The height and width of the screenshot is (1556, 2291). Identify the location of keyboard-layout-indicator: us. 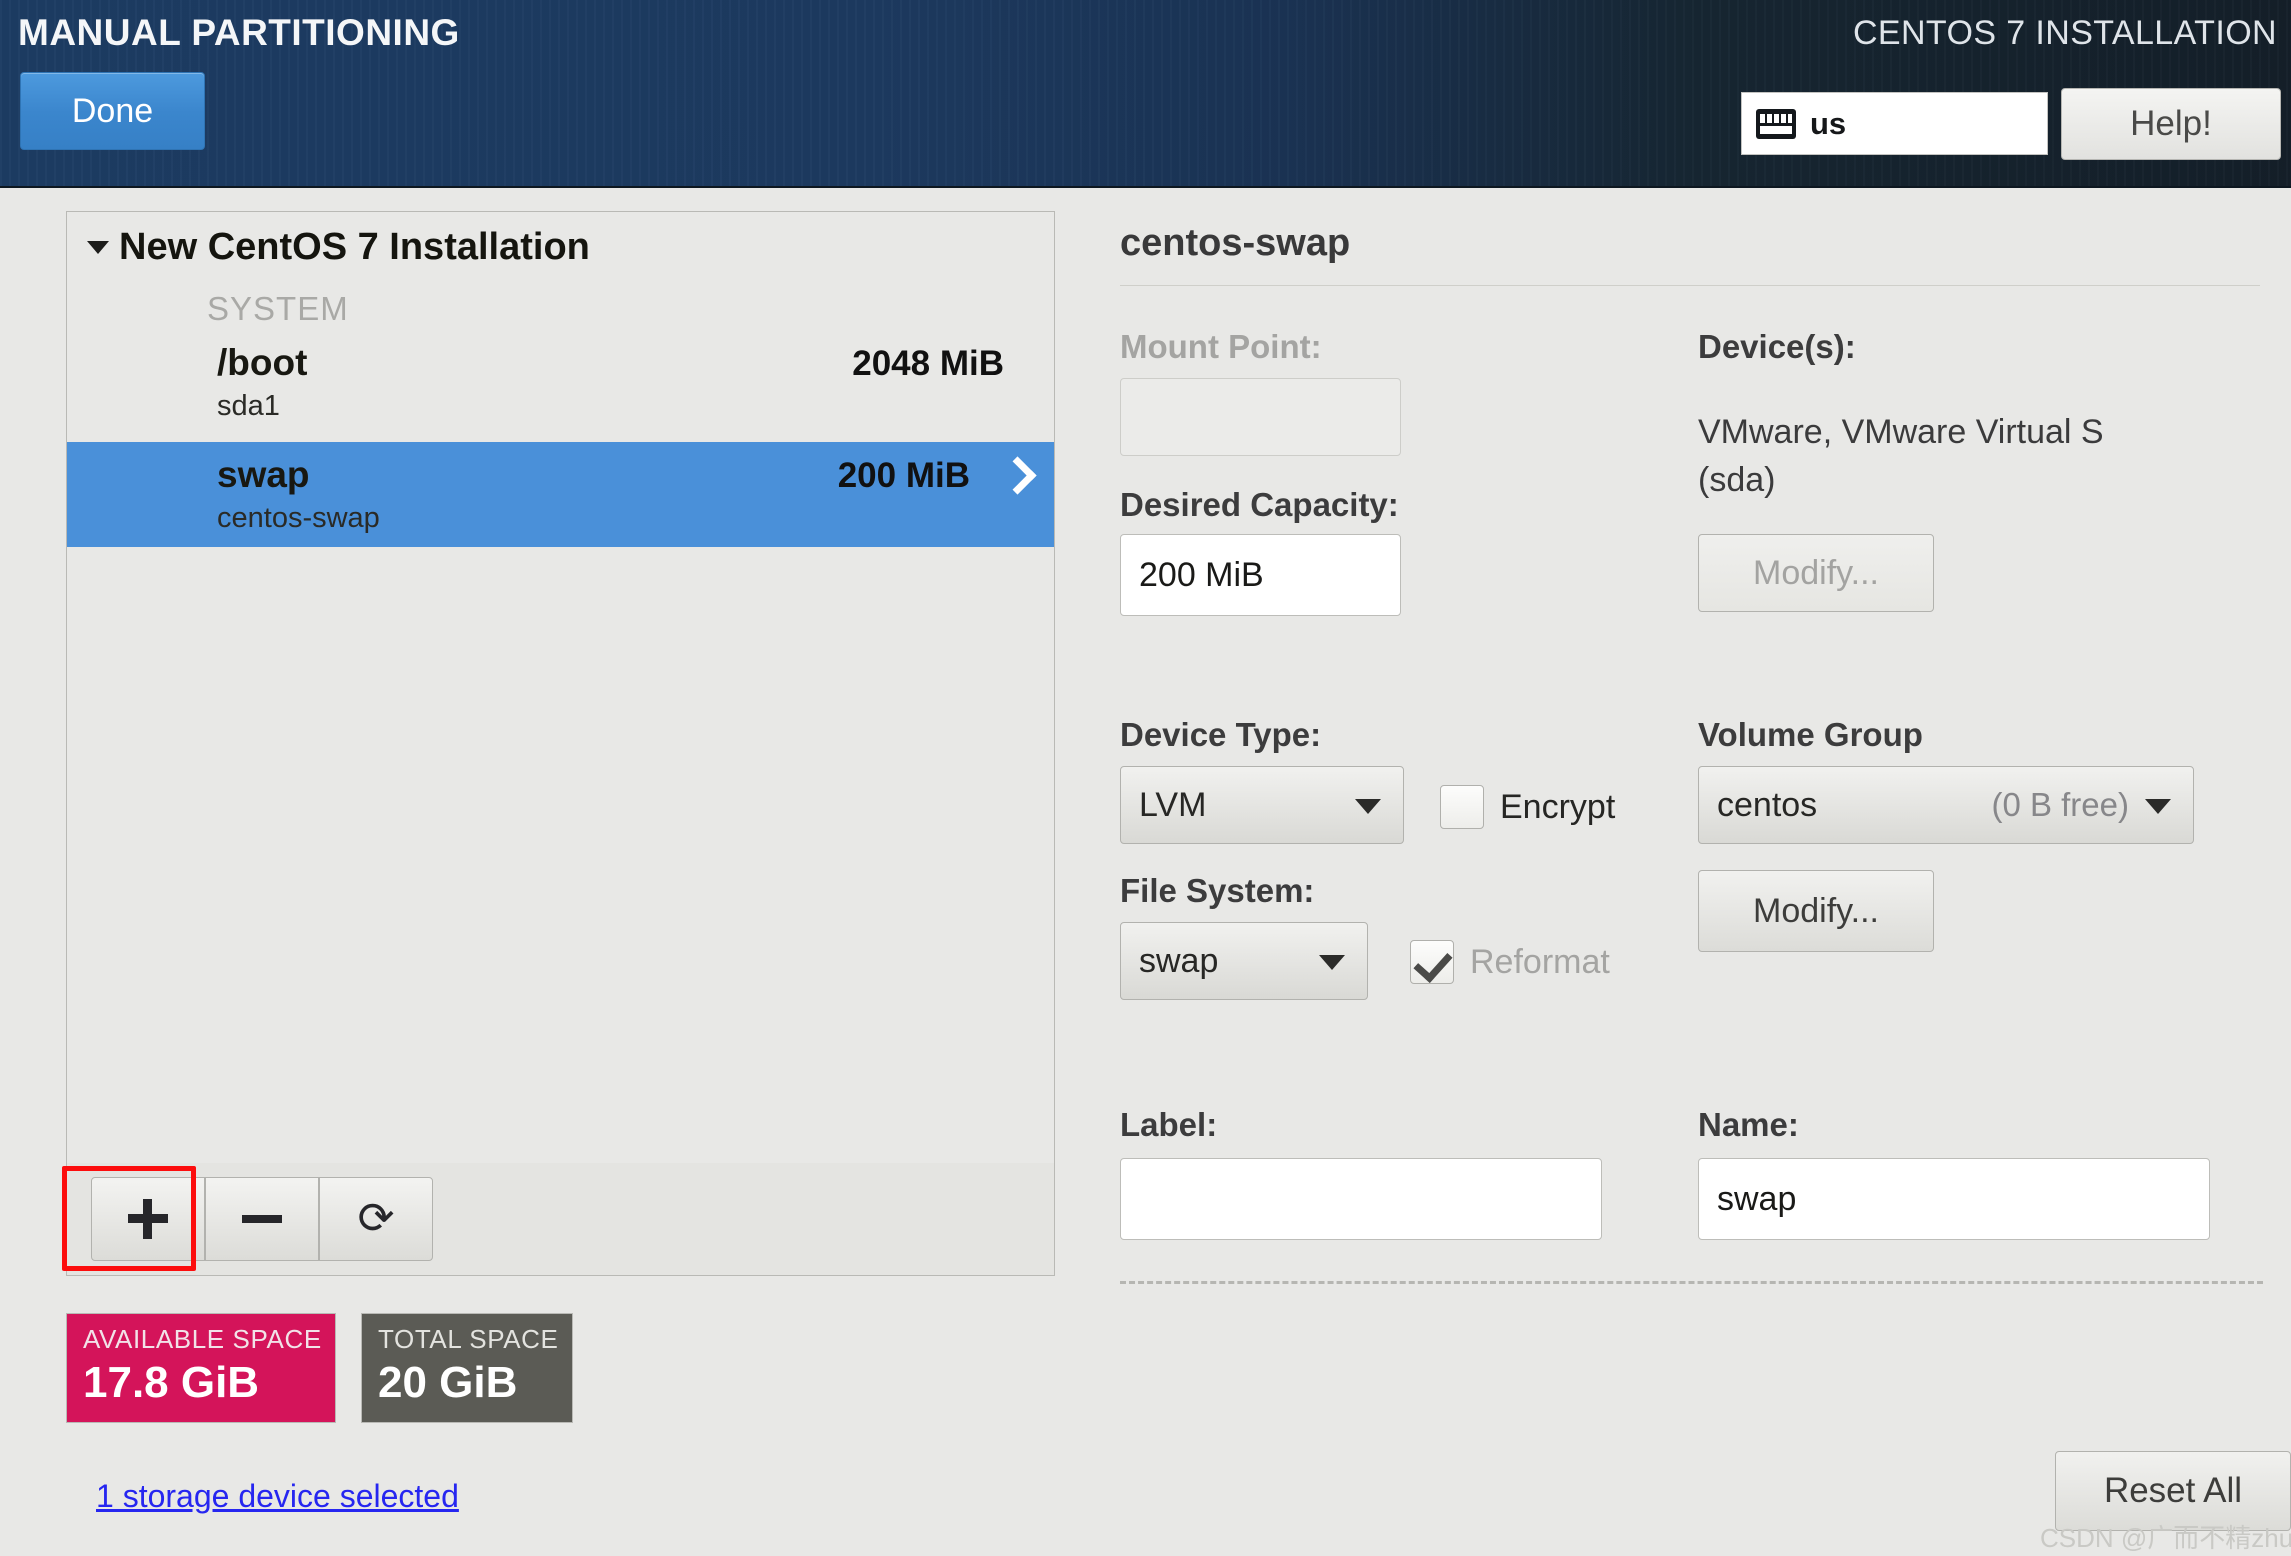
(1894, 123).